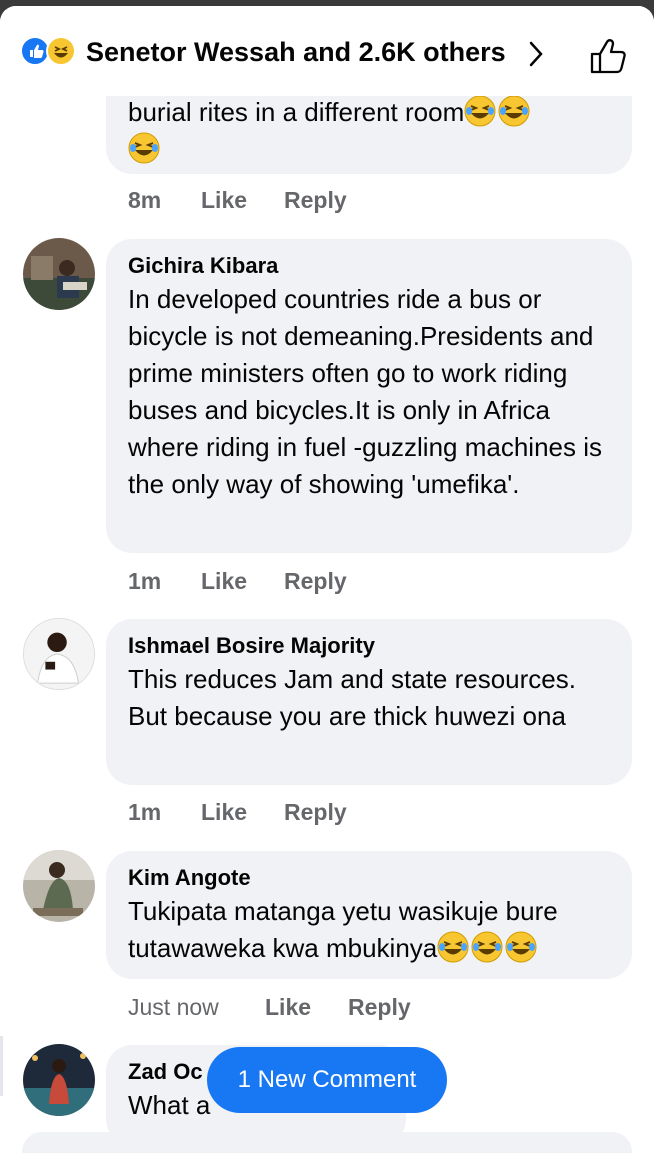  Describe the element at coordinates (296, 52) in the screenshot. I see `reactions-summary: Senetor Wessah and 2.6K others` at that location.